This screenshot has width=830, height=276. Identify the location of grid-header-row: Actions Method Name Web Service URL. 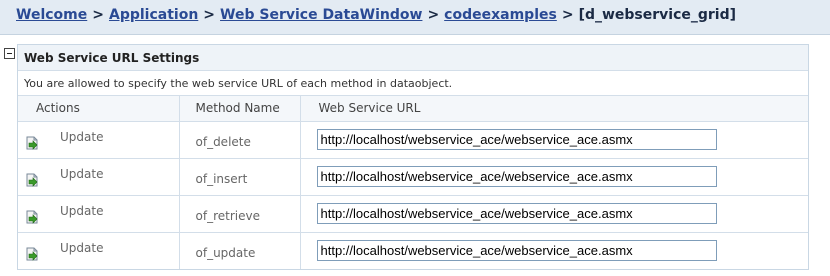
(413, 109).